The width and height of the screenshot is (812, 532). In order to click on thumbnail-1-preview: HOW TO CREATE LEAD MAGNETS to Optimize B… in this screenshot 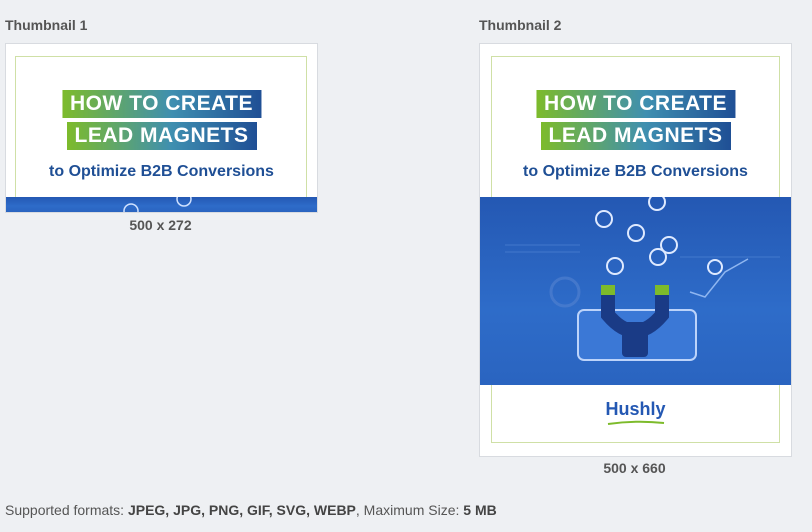, I will do `click(161, 128)`.